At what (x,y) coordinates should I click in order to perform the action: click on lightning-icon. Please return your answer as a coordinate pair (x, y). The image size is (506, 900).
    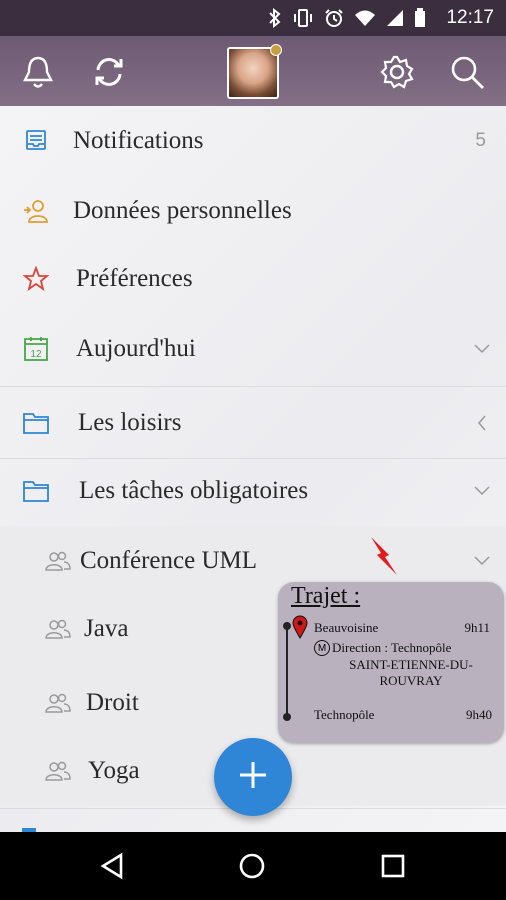
    Looking at the image, I should click on (384, 558).